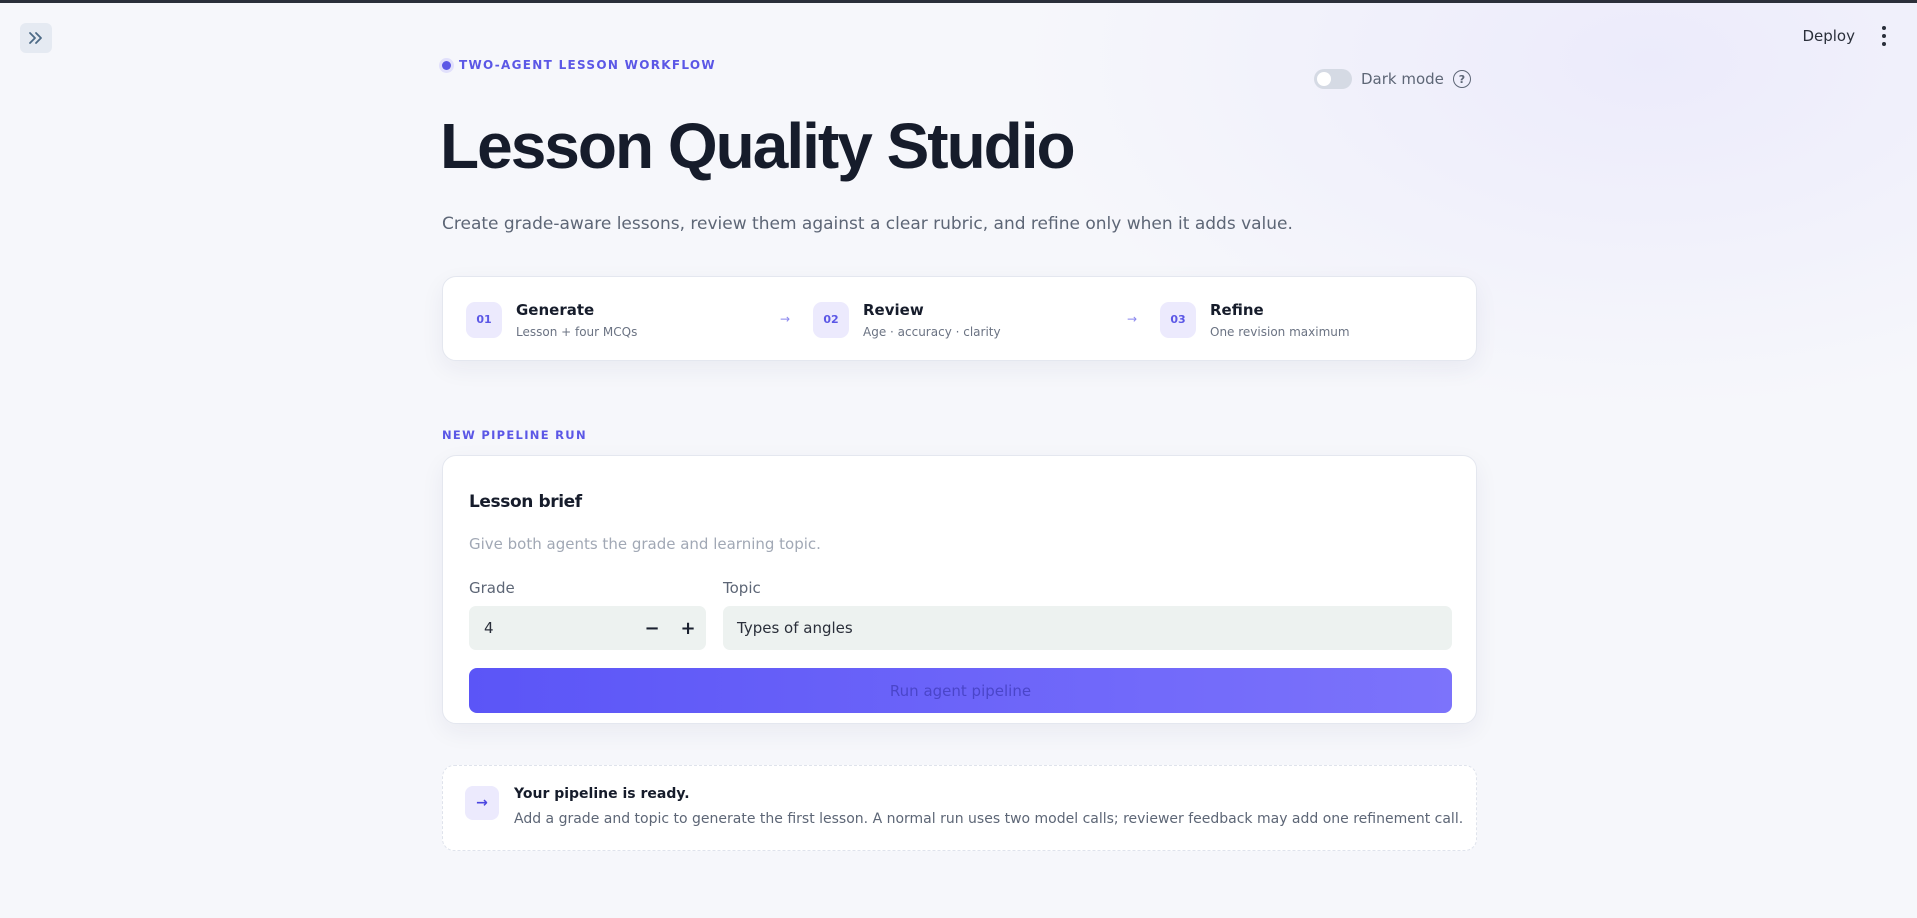 This screenshot has height=918, width=1917. Describe the element at coordinates (907, 319) in the screenshot. I see `step-review: 02 Review Age · accuracy · clarity` at that location.